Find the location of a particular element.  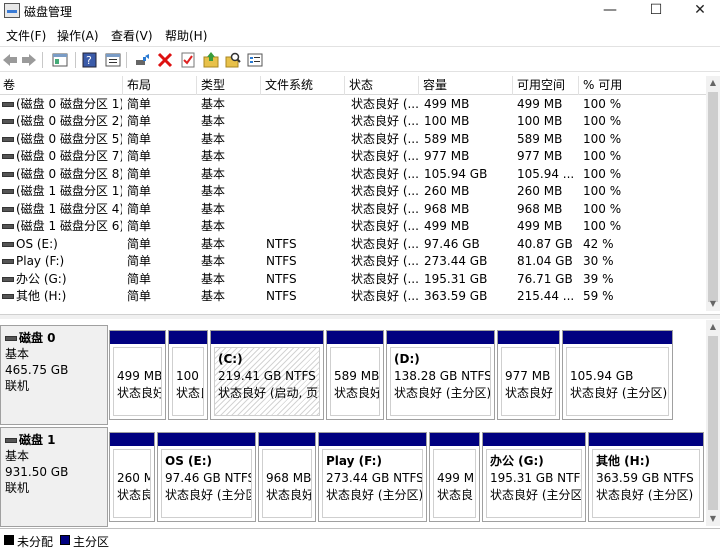

minimize-button: — is located at coordinates (610, 11).